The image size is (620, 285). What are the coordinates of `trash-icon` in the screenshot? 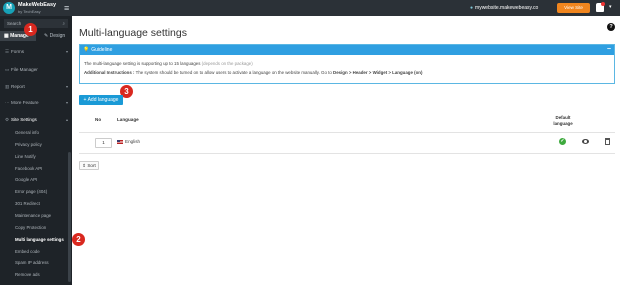 It's located at (607, 141).